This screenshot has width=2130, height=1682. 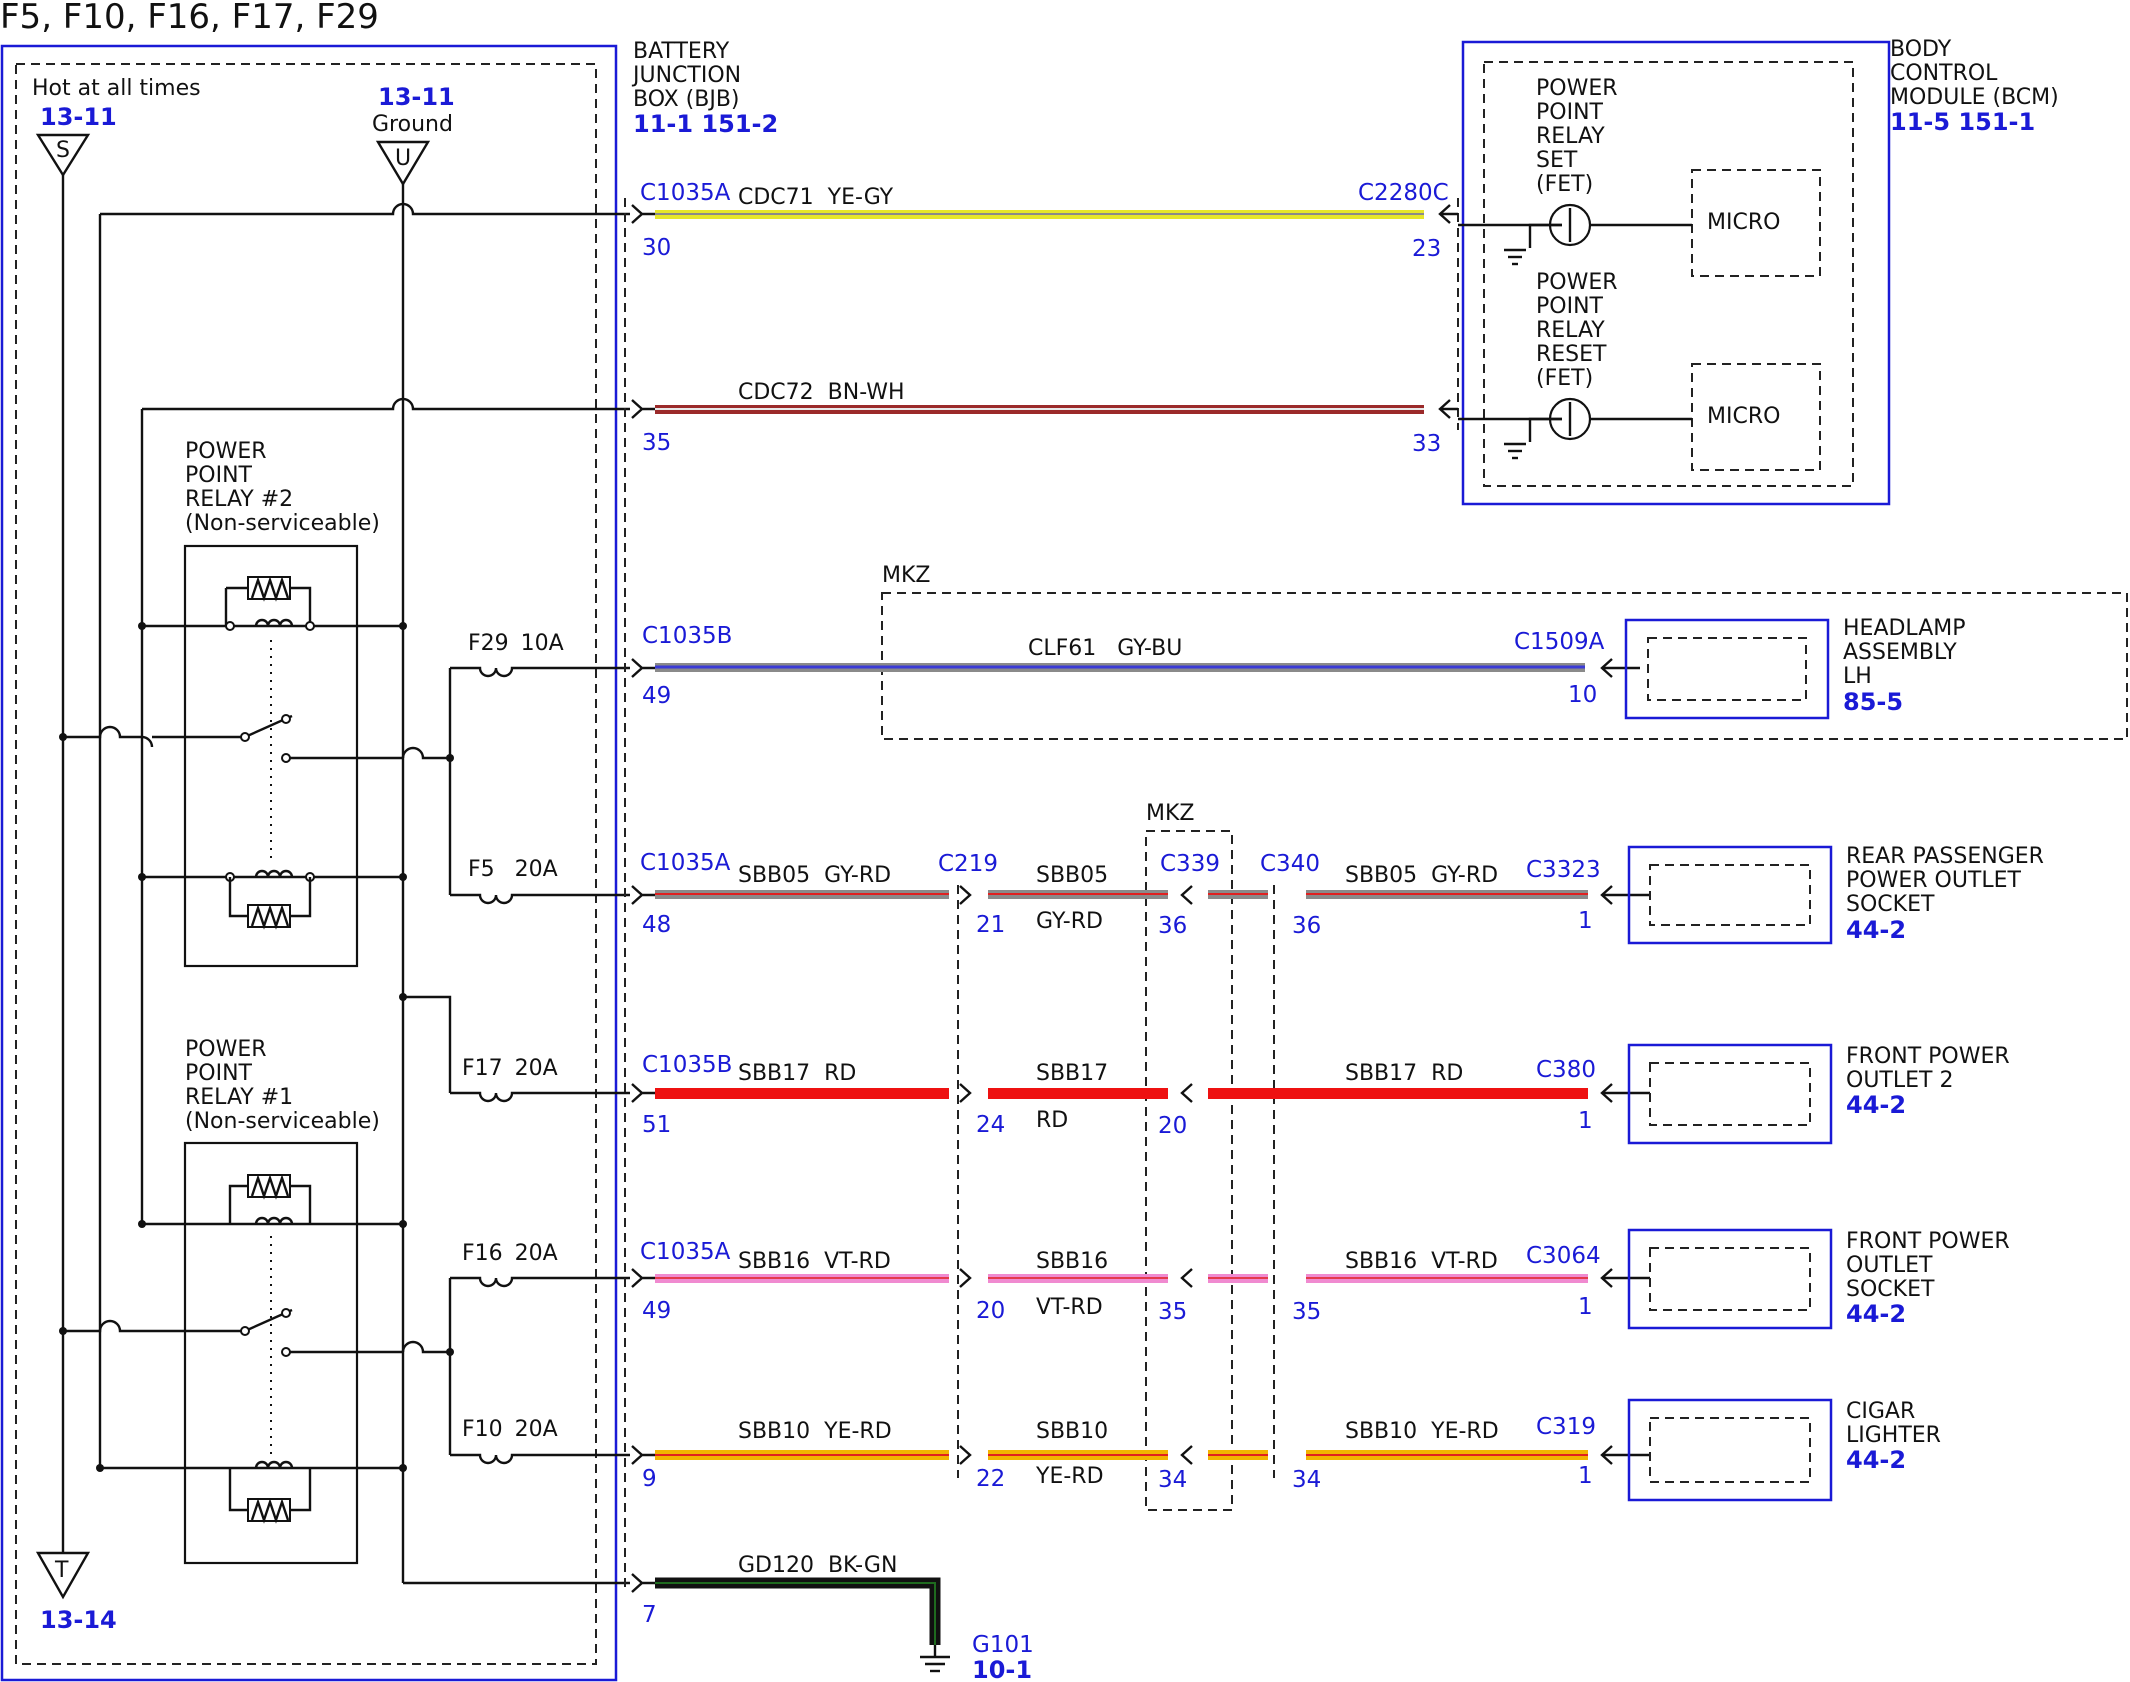 What do you see at coordinates (1582, 695) in the screenshot?
I see `pin-10: 10` at bounding box center [1582, 695].